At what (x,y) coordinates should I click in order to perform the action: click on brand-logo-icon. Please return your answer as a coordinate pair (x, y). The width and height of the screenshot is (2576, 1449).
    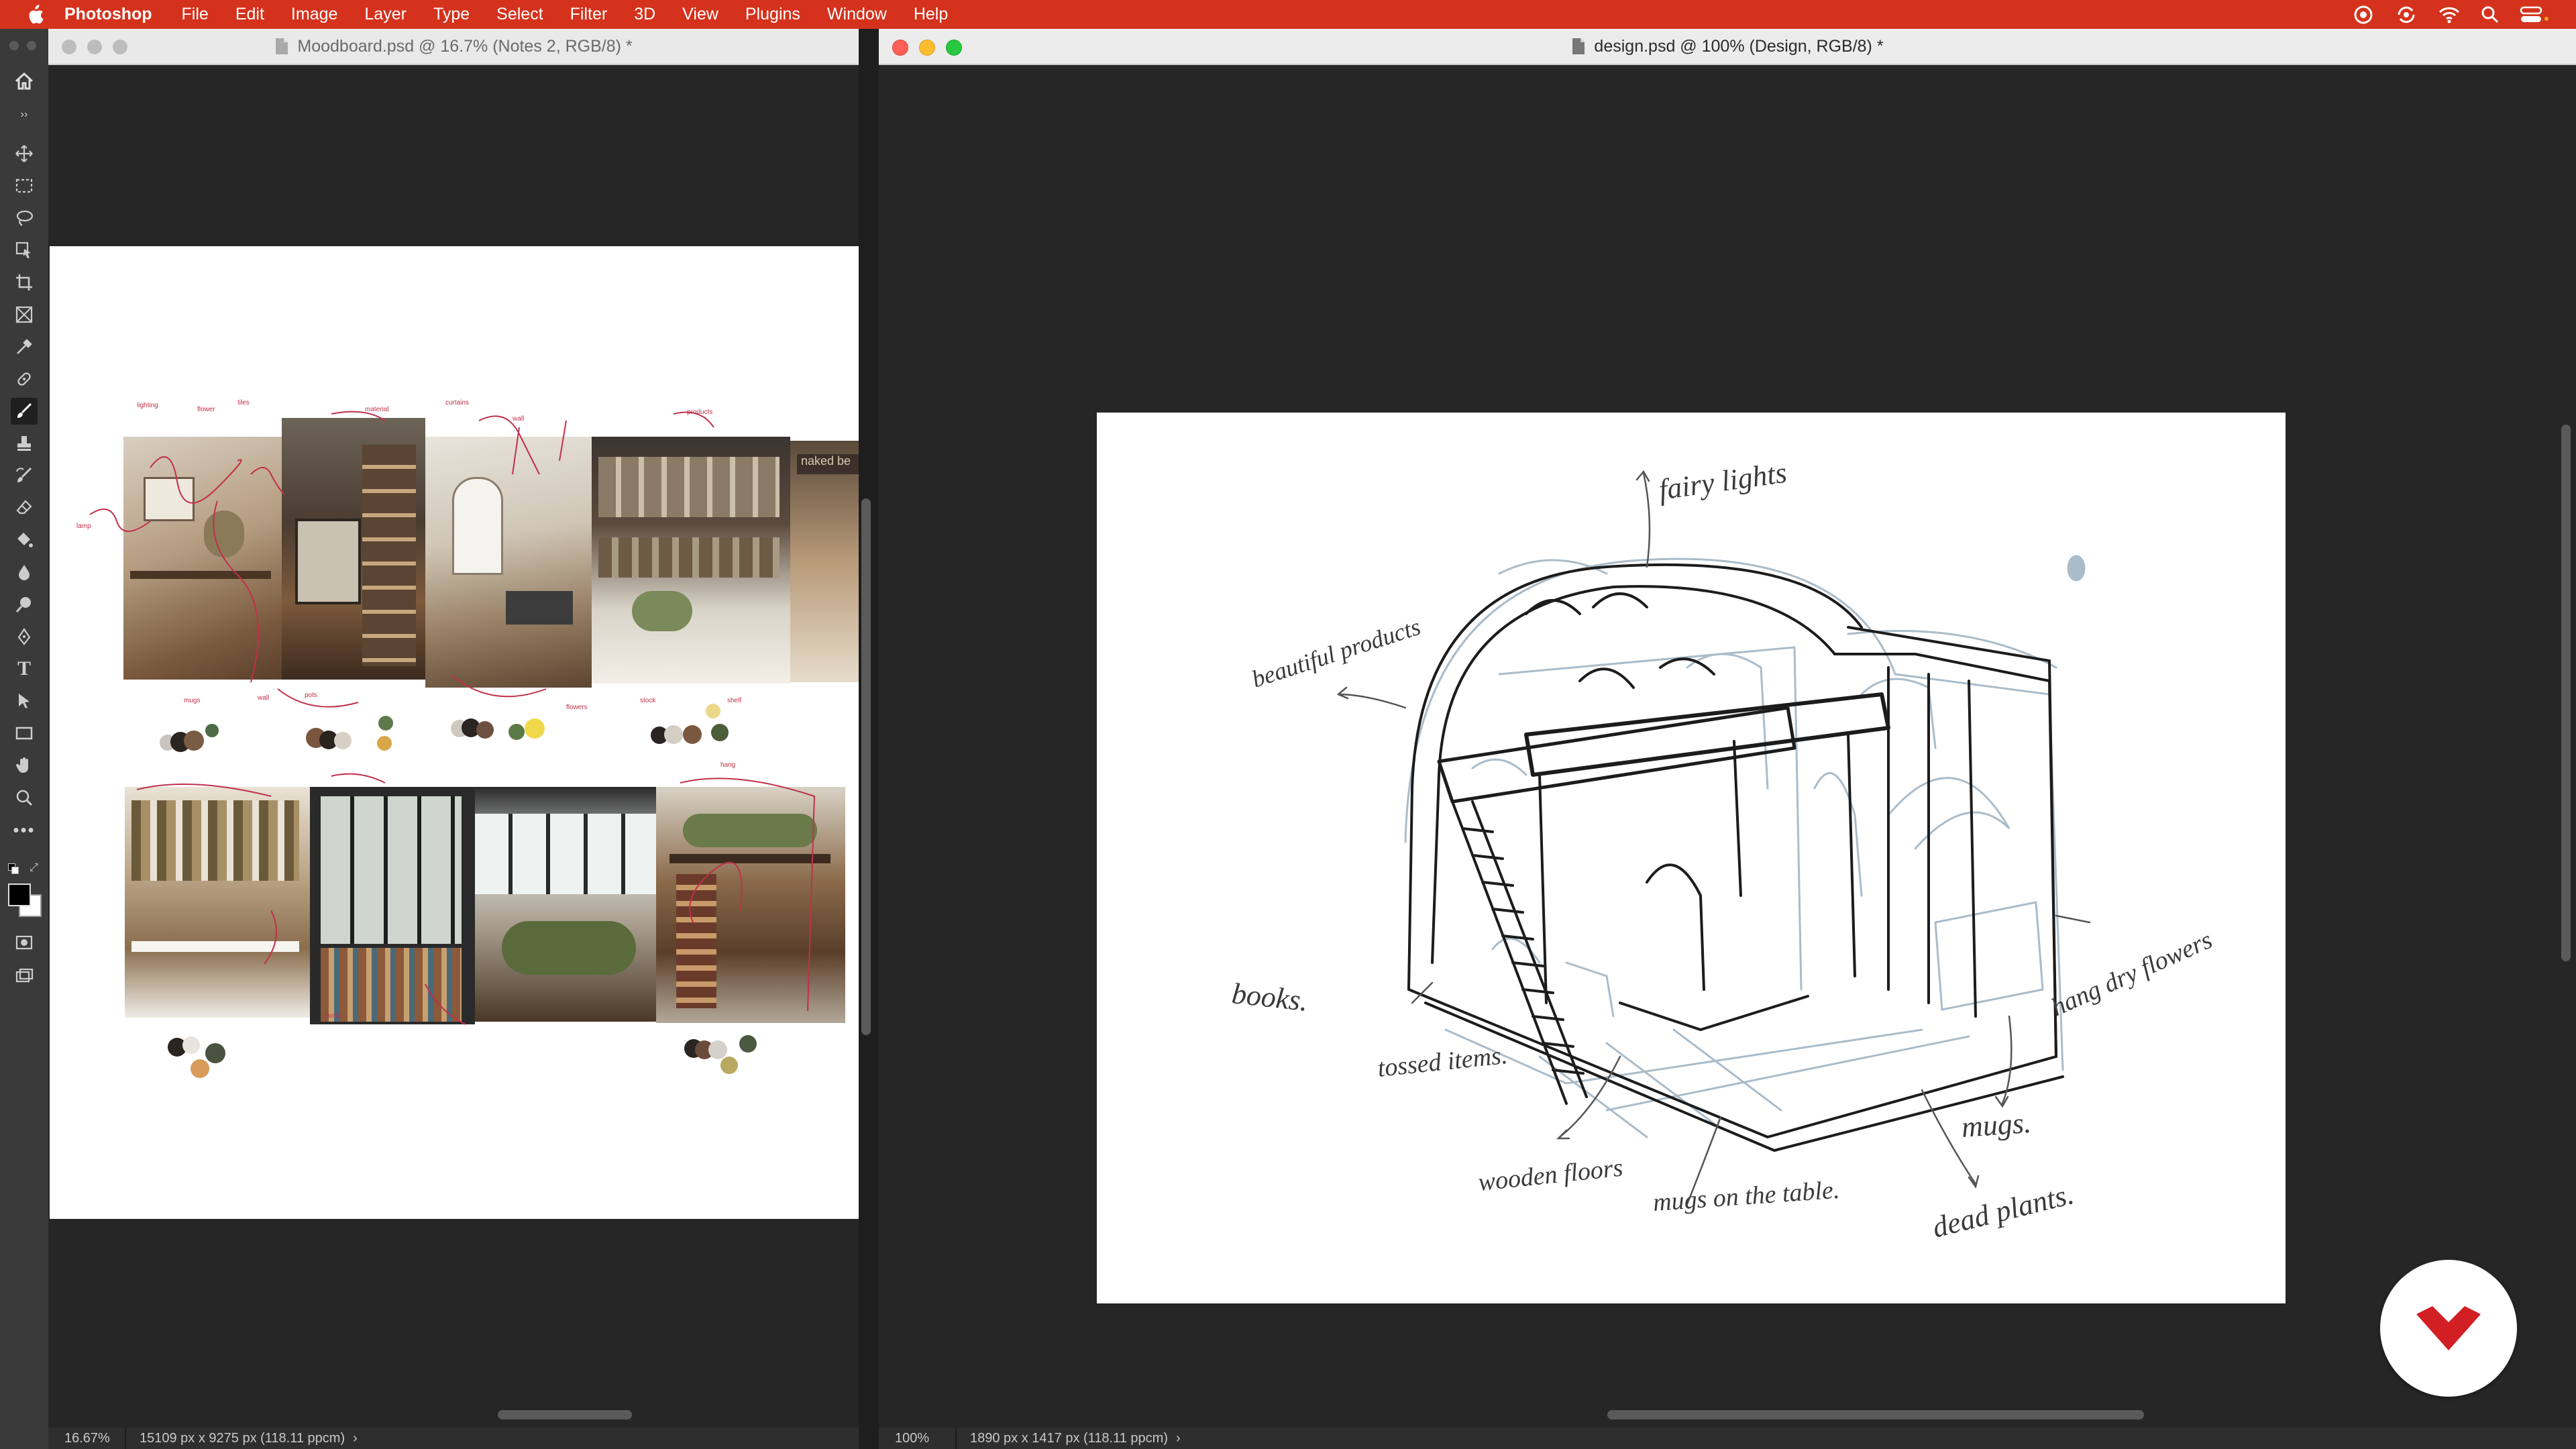
    Looking at the image, I should click on (2448, 1328).